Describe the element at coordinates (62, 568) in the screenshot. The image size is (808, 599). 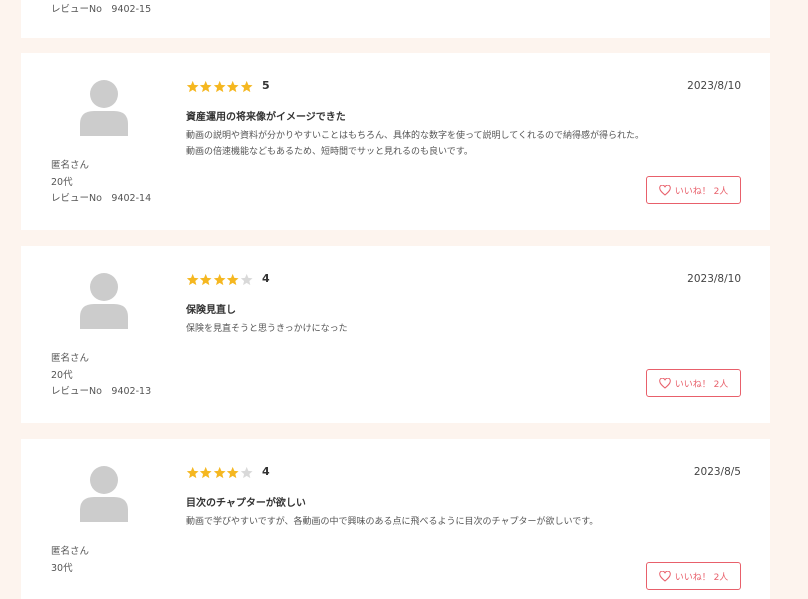
I see `reviewer-age: 30代` at that location.